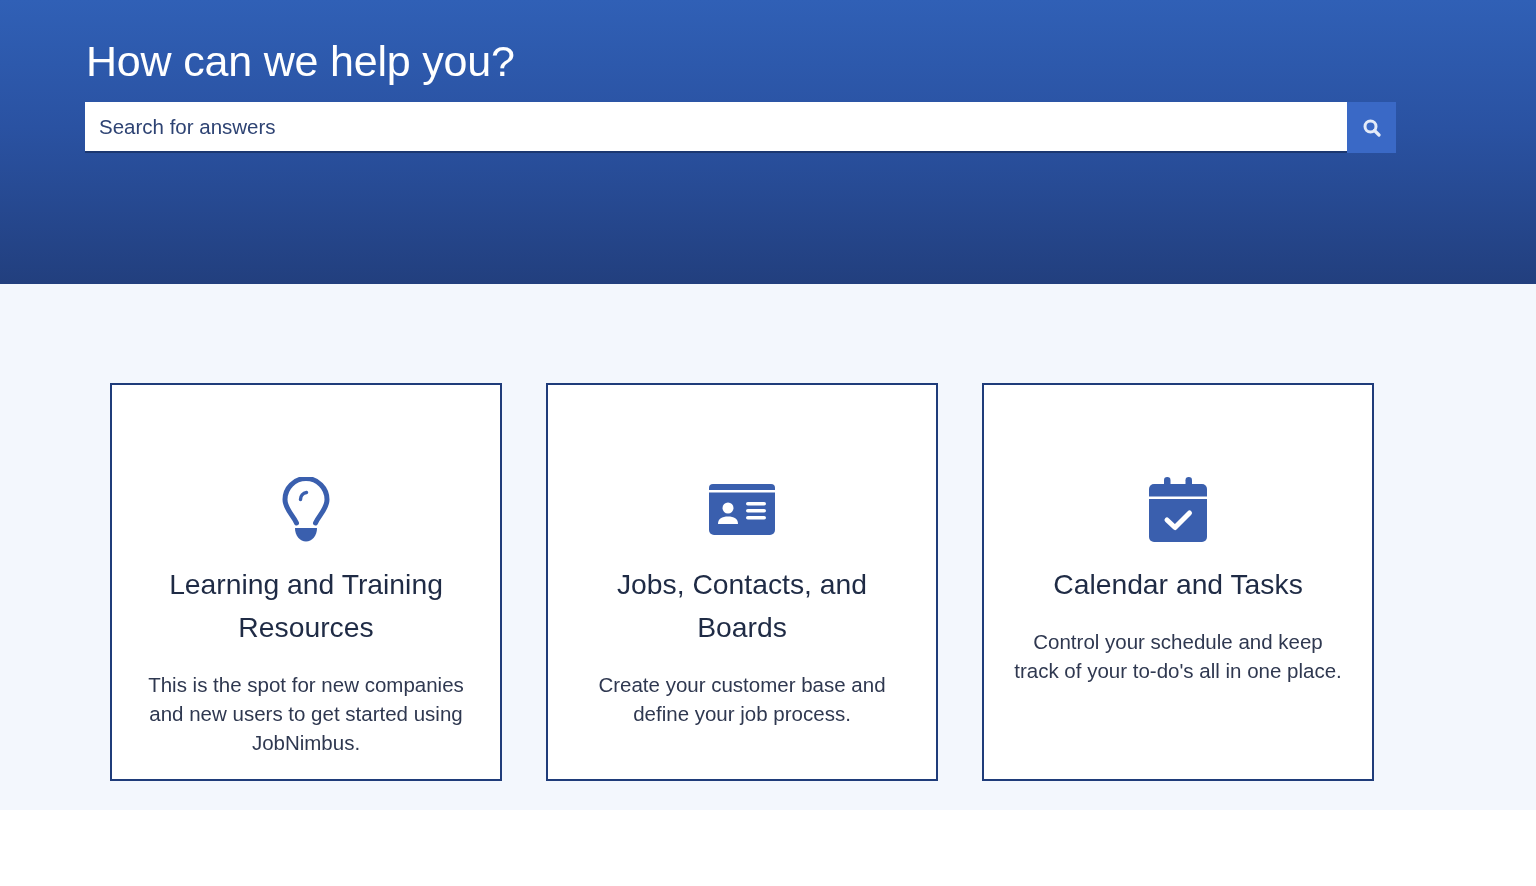  What do you see at coordinates (306, 509) in the screenshot?
I see `lightbulb-icon` at bounding box center [306, 509].